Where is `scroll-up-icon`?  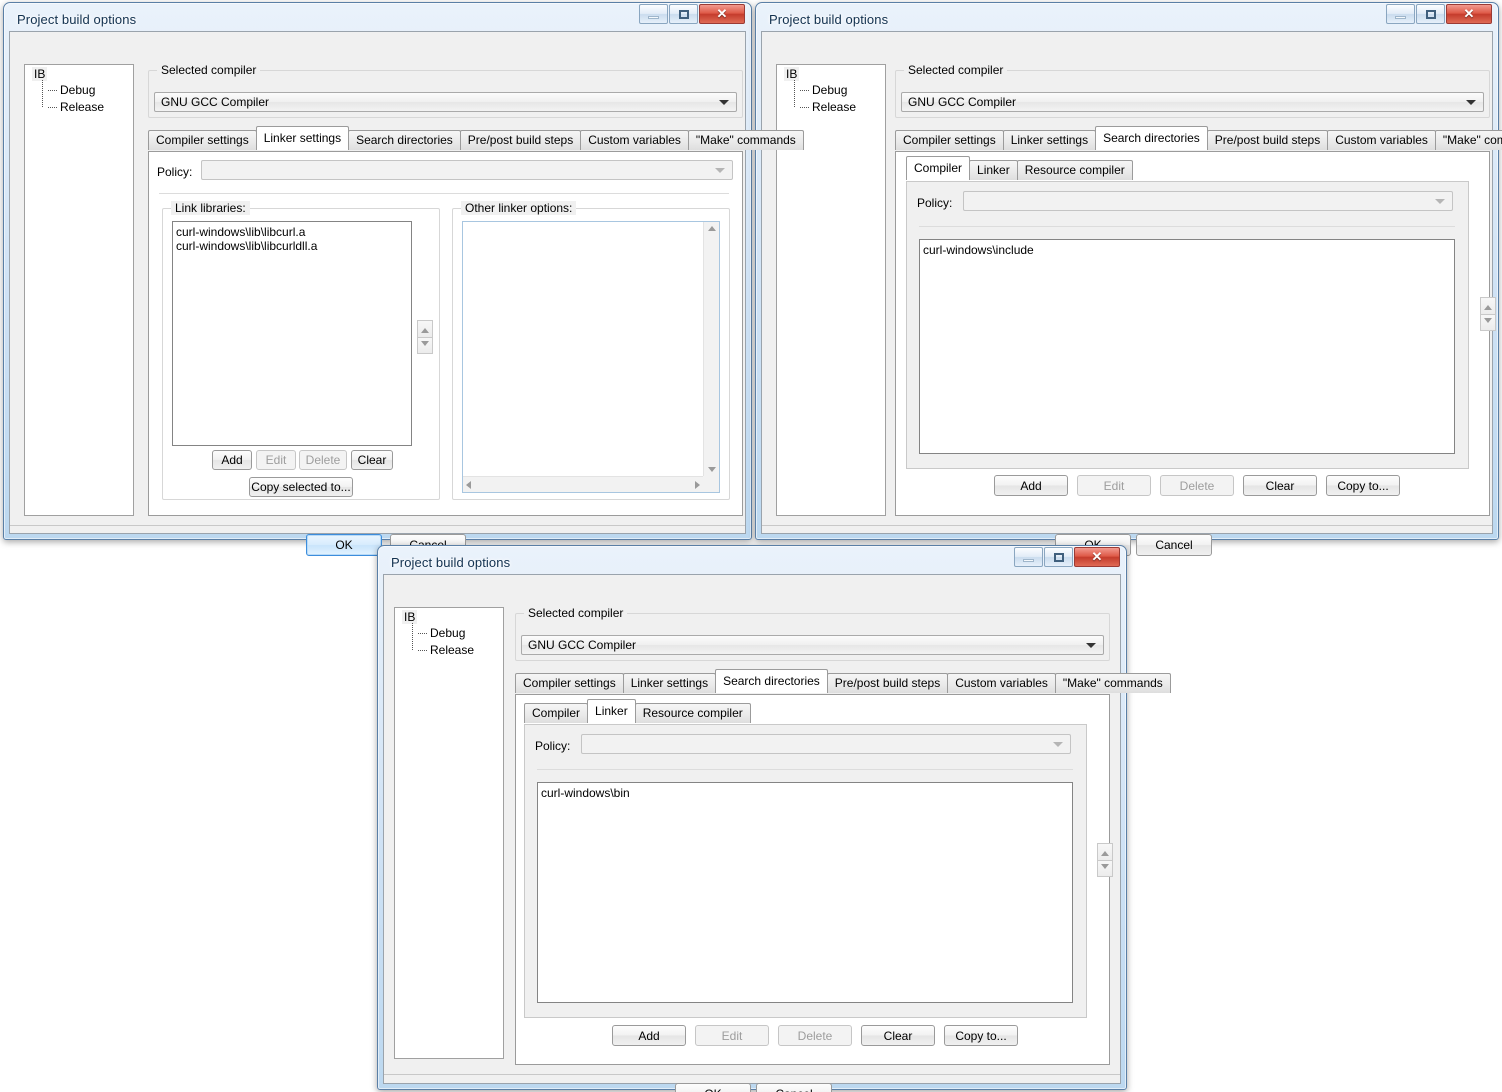
scroll-up-icon is located at coordinates (711, 228).